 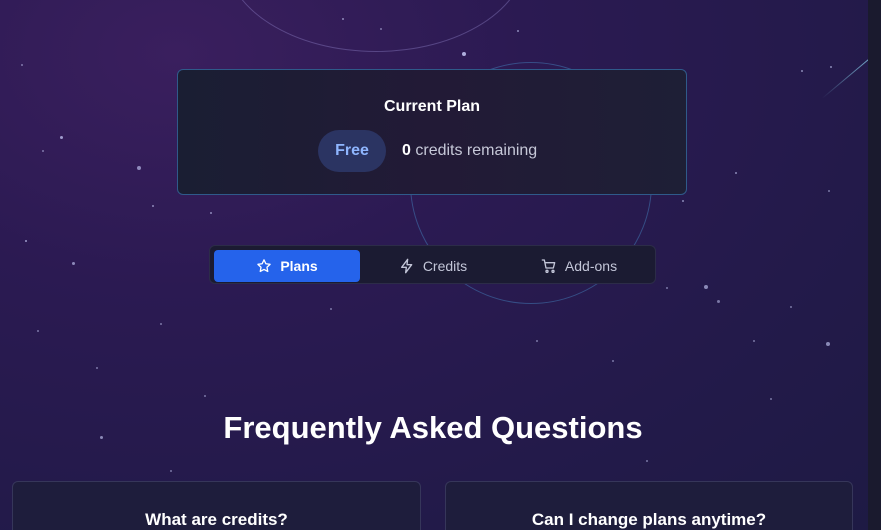 I want to click on pricing-tabs: Plans Credits Add-ons, so click(x=432, y=264).